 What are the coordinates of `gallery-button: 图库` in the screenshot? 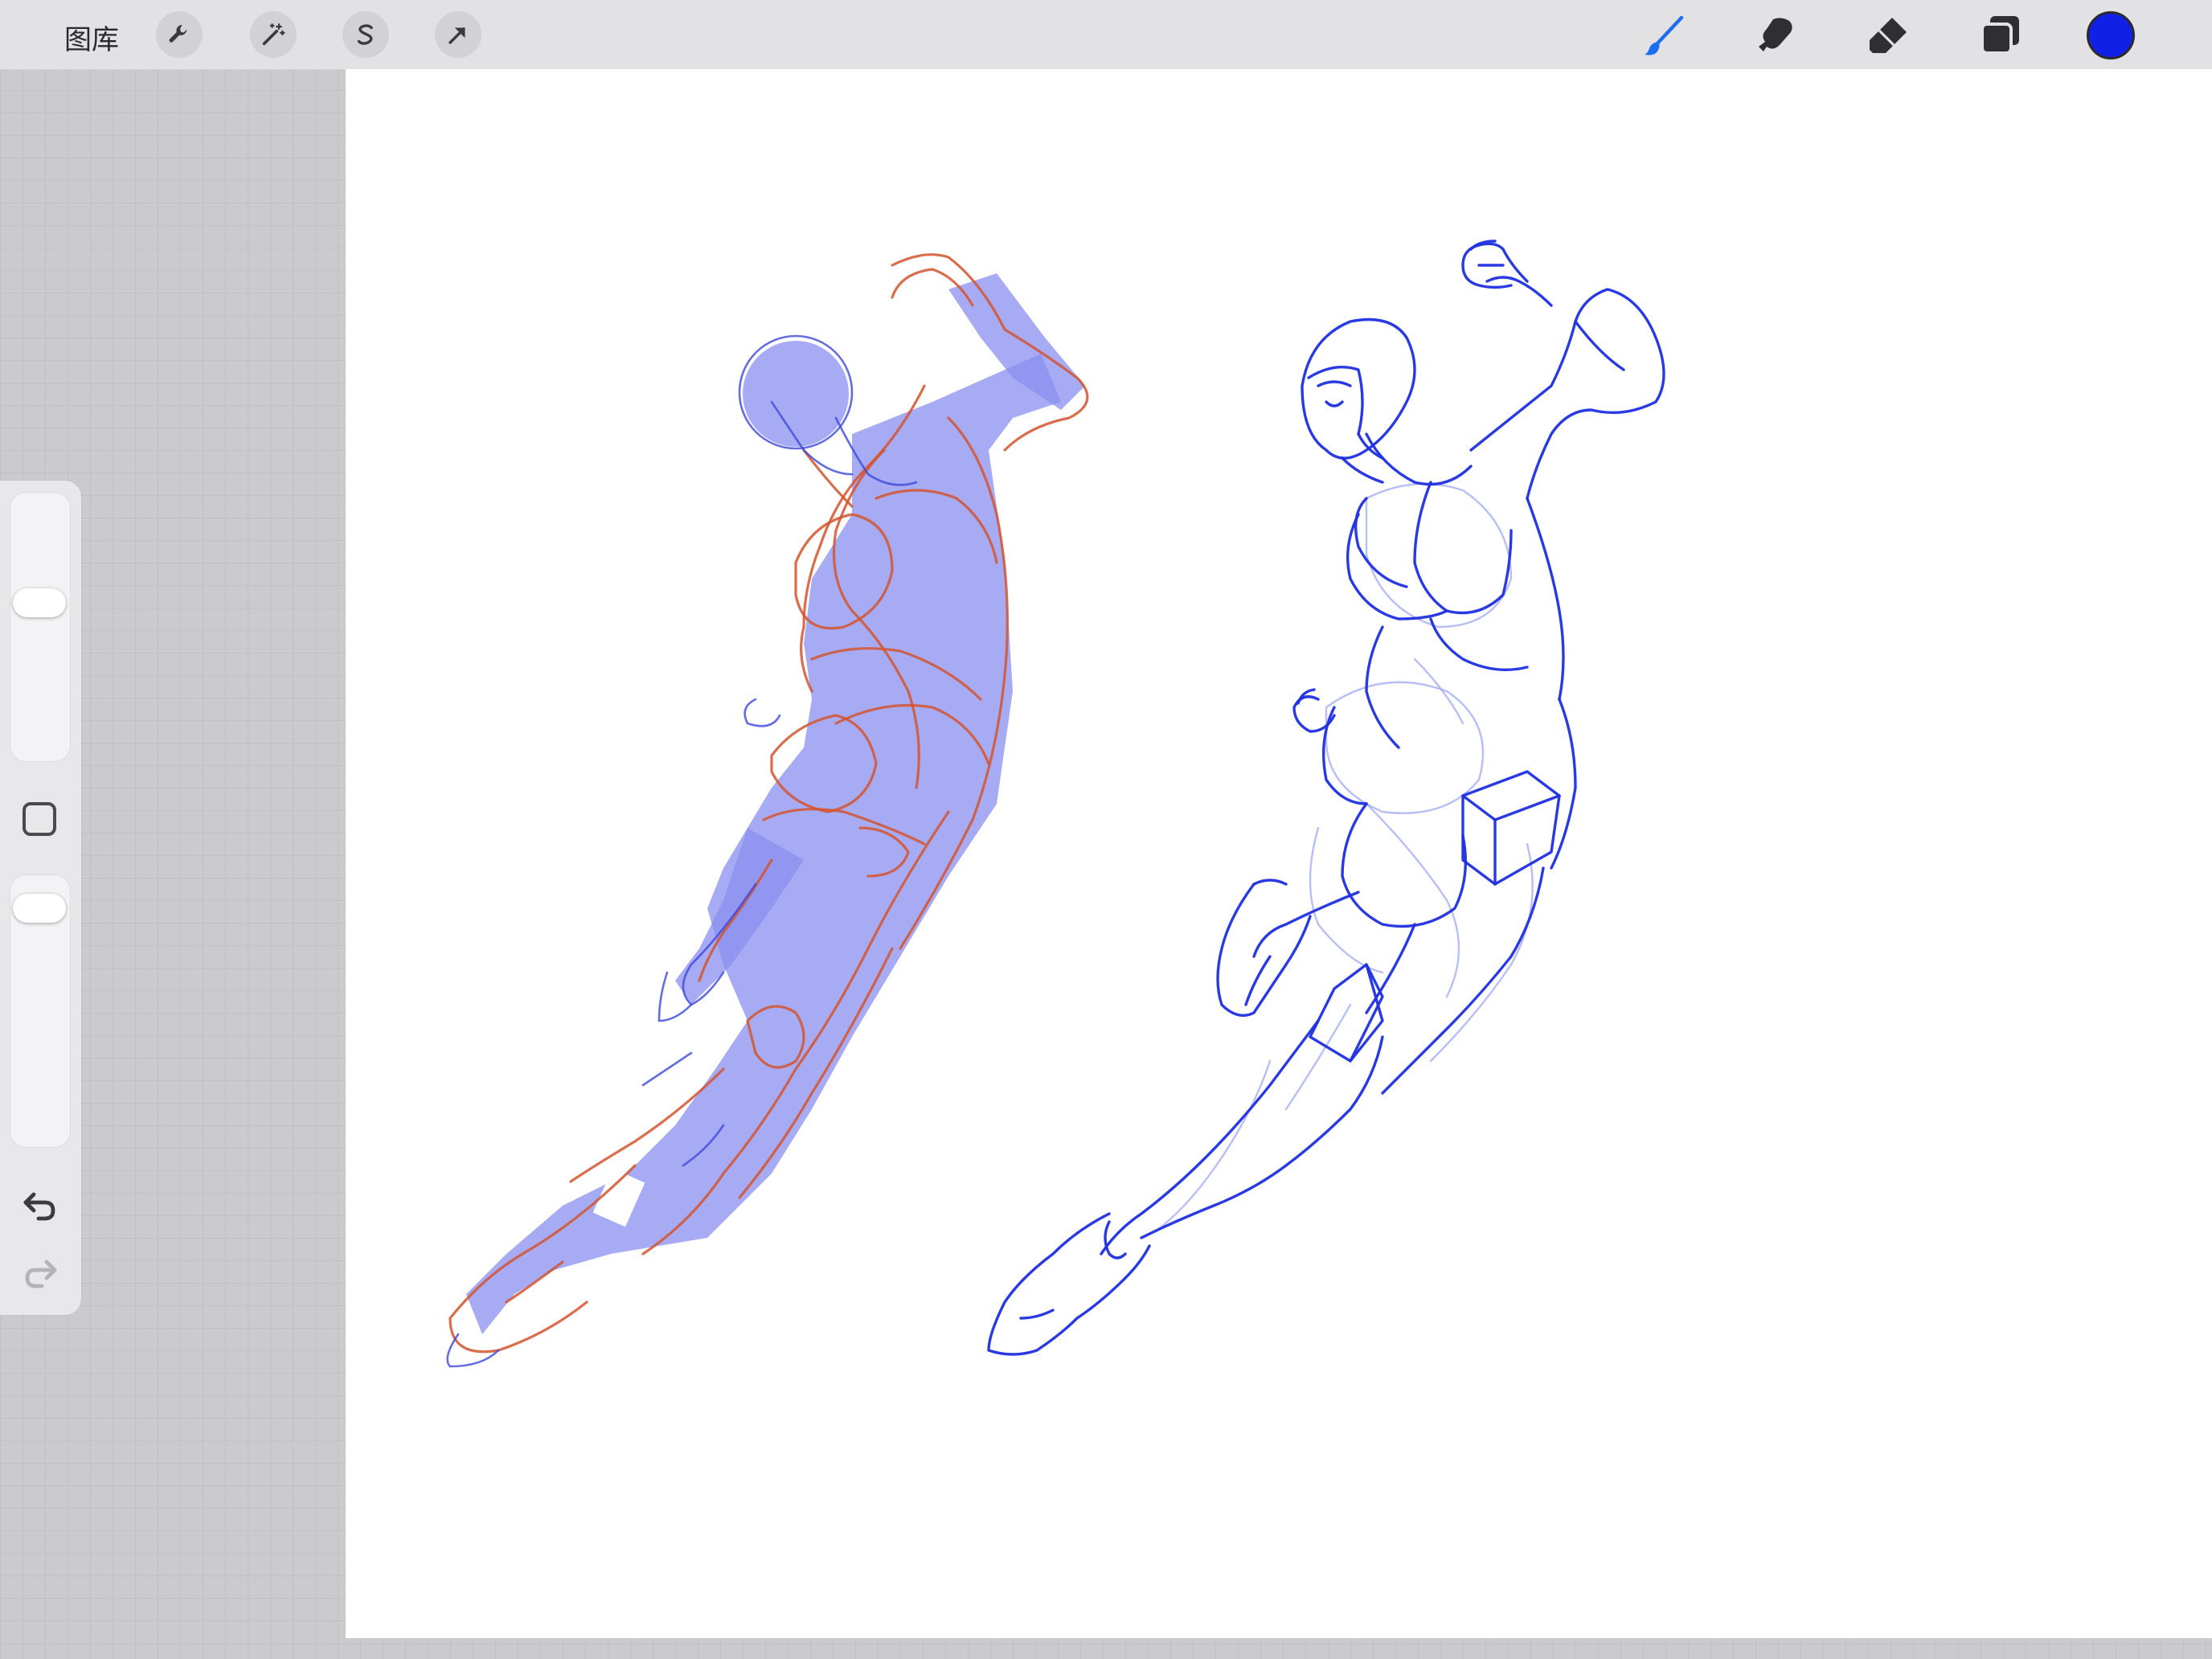 It's located at (91, 37).